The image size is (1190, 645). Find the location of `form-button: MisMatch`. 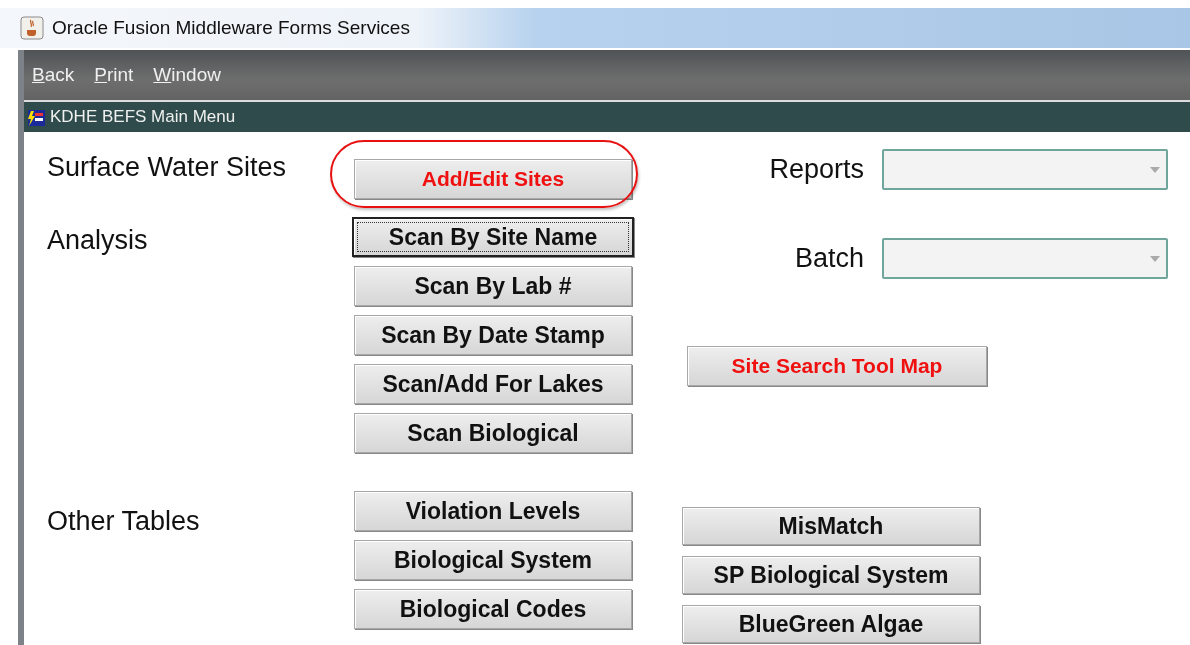

form-button: MisMatch is located at coordinates (831, 526).